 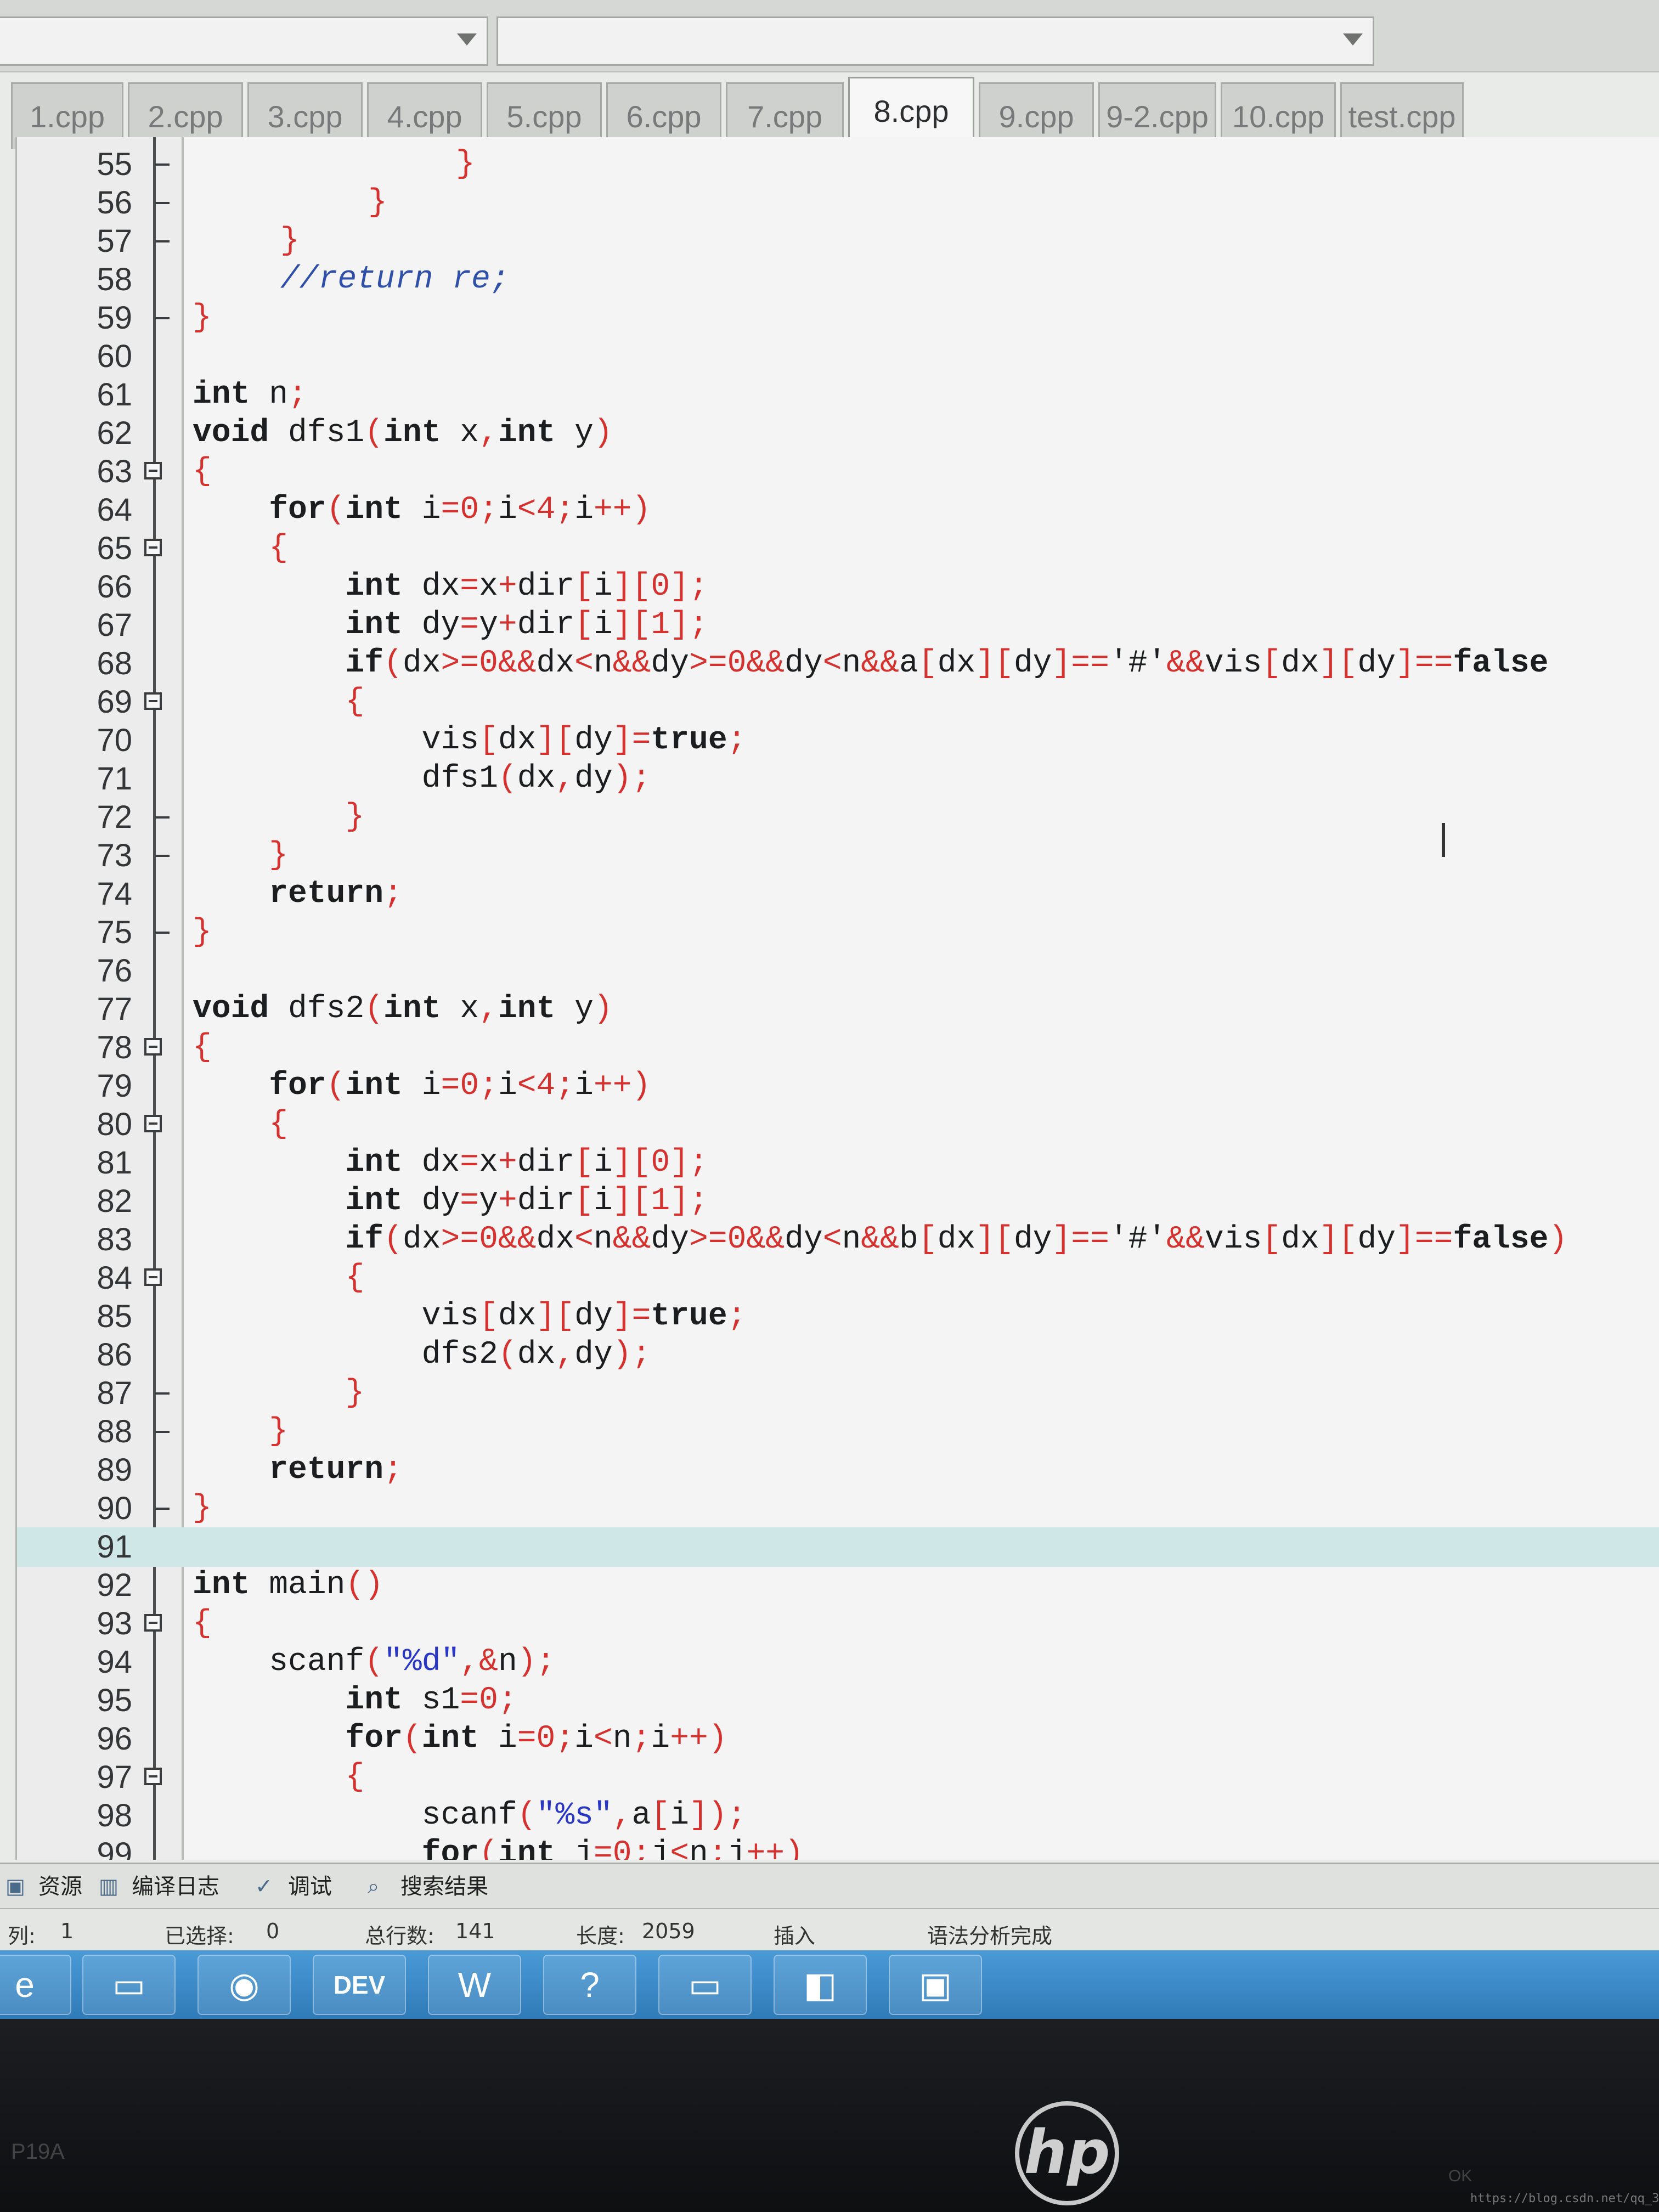 I want to click on code-line: 99 for(int j=0;j<n;j++), so click(x=838, y=1847).